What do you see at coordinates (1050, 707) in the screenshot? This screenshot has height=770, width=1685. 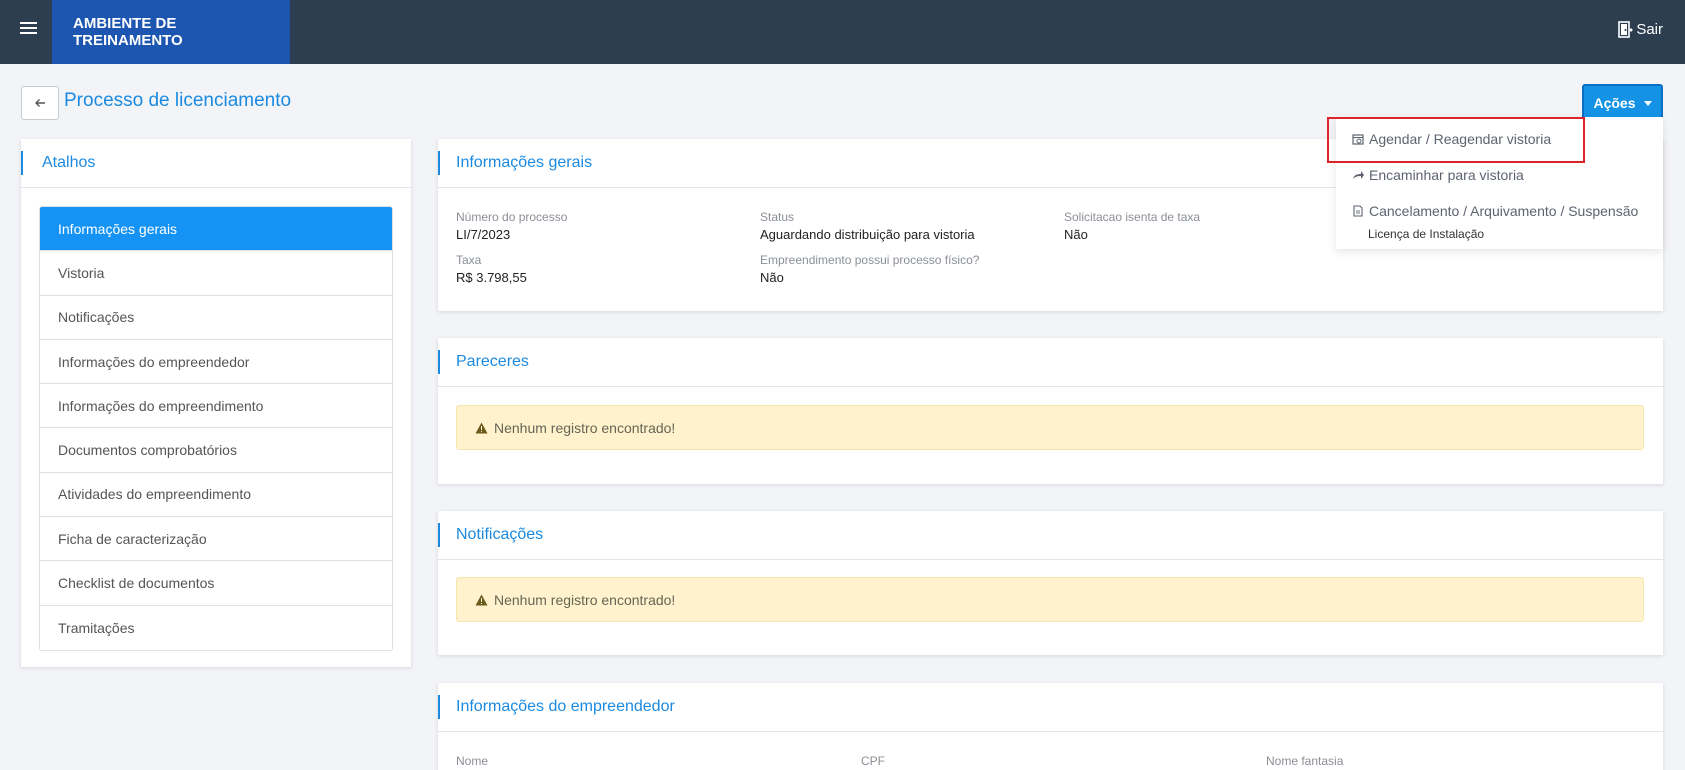 I see `entrepreneur-header: Informações do empreendedor` at bounding box center [1050, 707].